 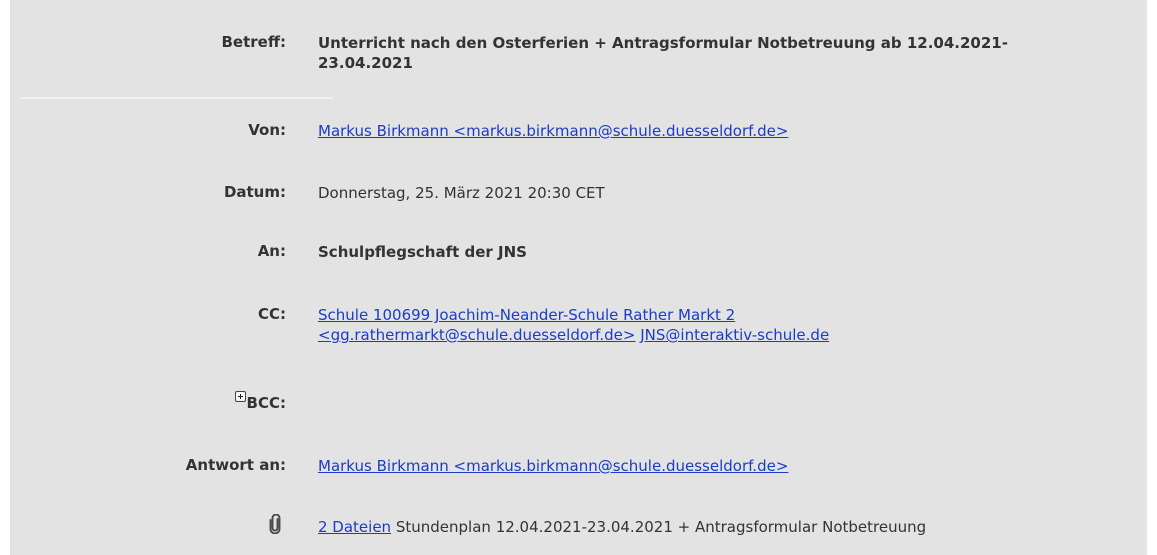 What do you see at coordinates (254, 192) in the screenshot?
I see `date-label: Datum:` at bounding box center [254, 192].